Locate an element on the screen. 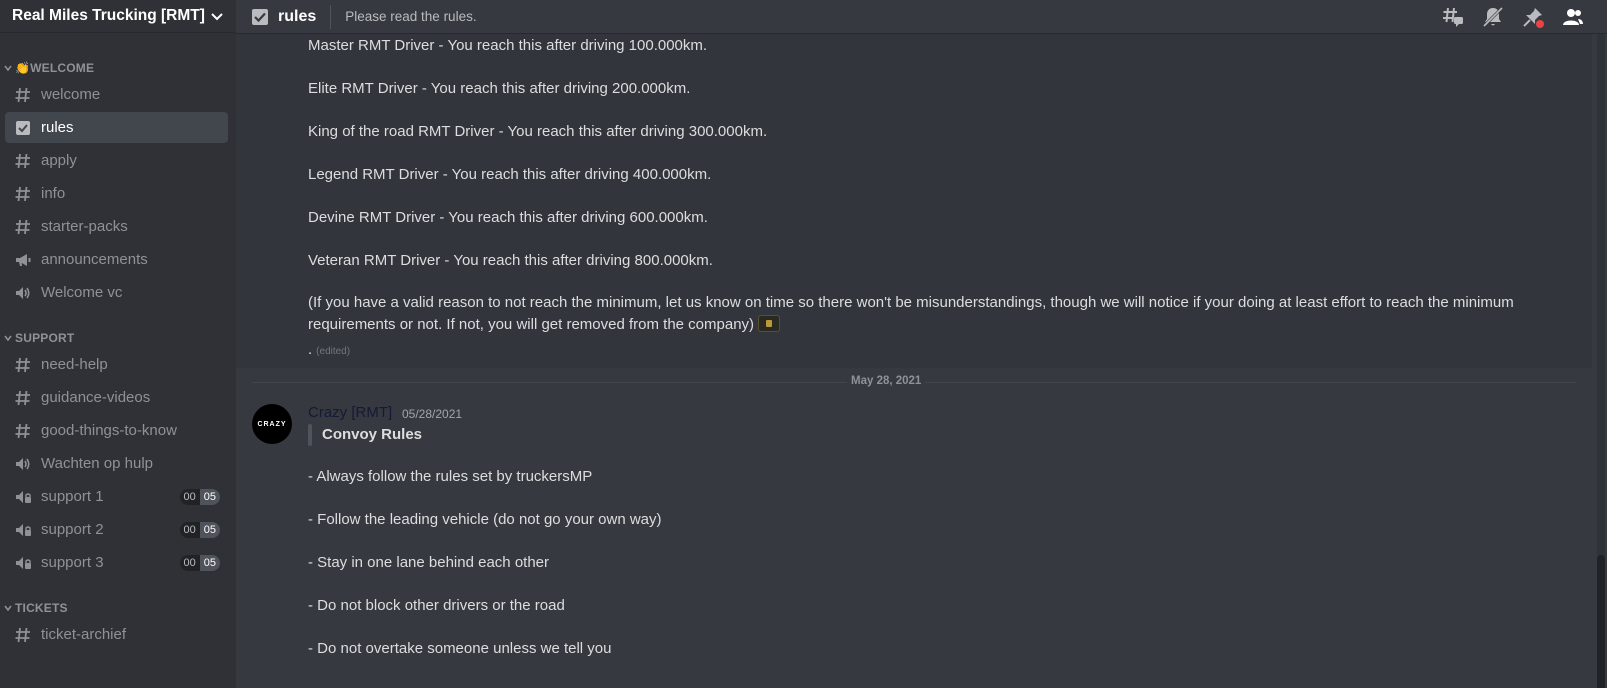  category-label: 👏WELCOME is located at coordinates (55, 68).